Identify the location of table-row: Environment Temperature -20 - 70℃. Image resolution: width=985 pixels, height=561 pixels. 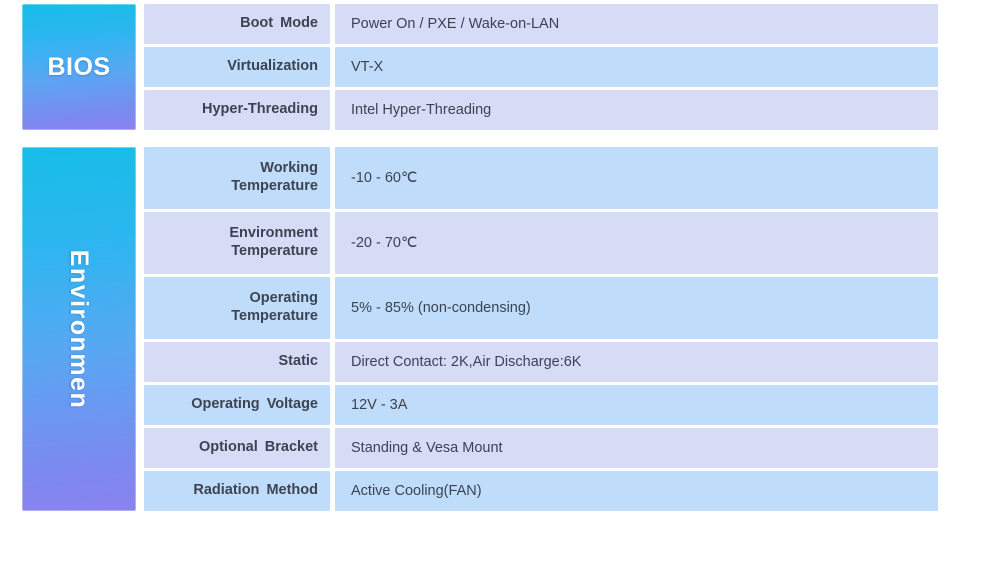
(541, 243).